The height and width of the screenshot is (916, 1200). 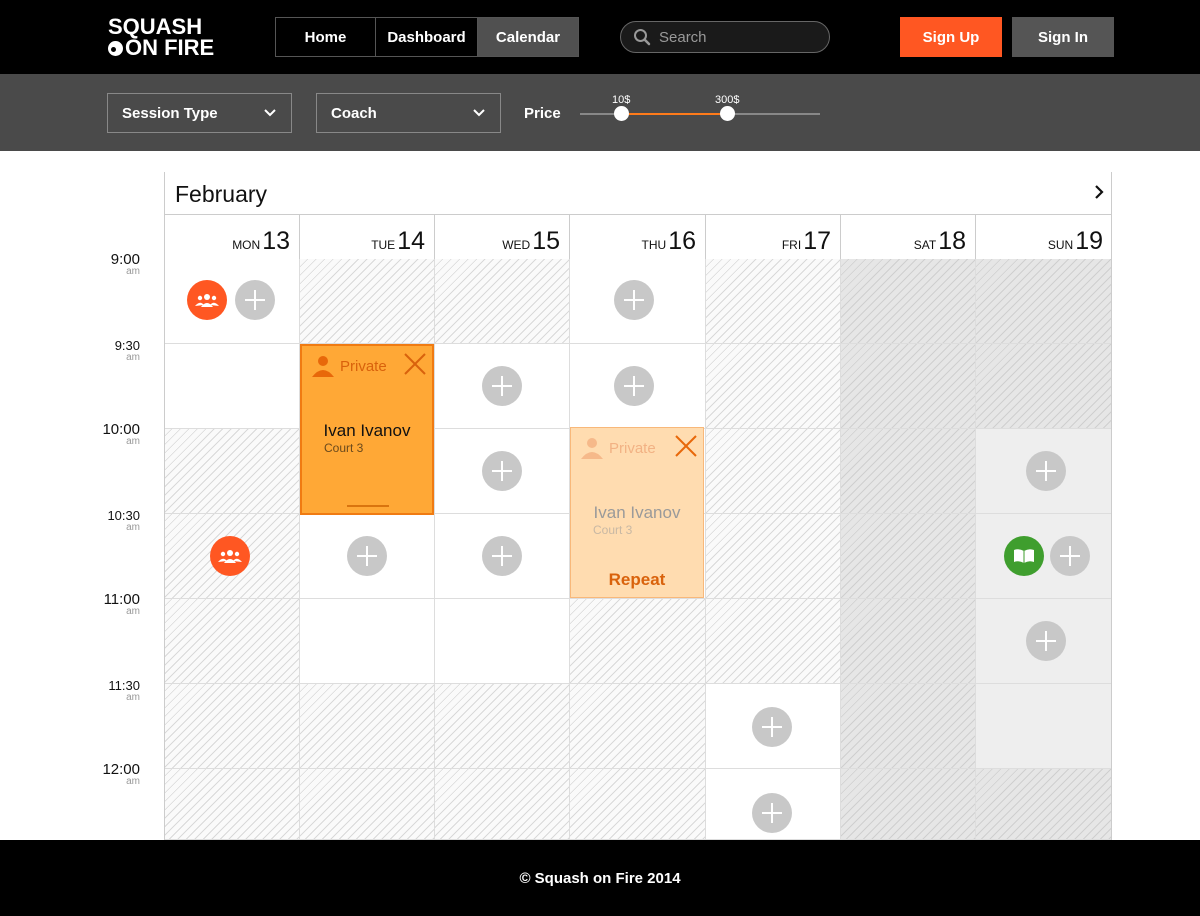 I want to click on price-min-value: 10$, so click(x=621, y=100).